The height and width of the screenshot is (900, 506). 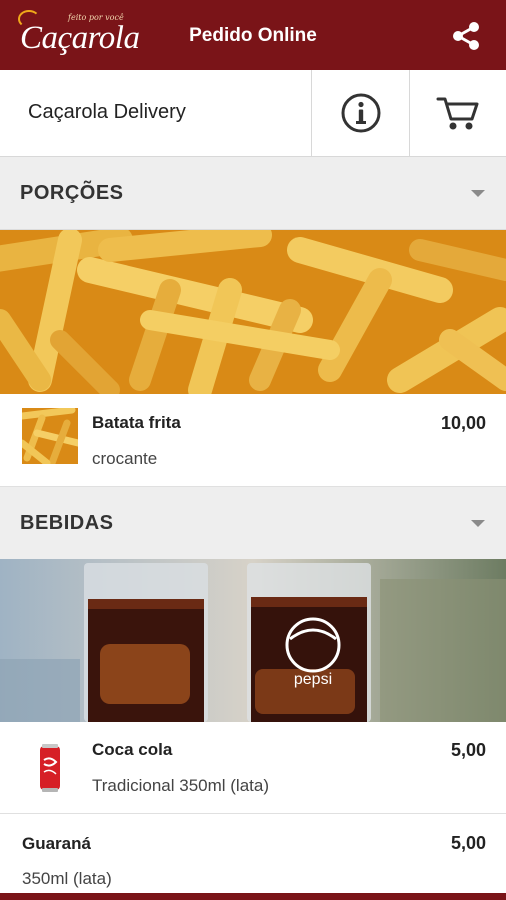 What do you see at coordinates (253, 896) in the screenshot?
I see `bottom-bar` at bounding box center [253, 896].